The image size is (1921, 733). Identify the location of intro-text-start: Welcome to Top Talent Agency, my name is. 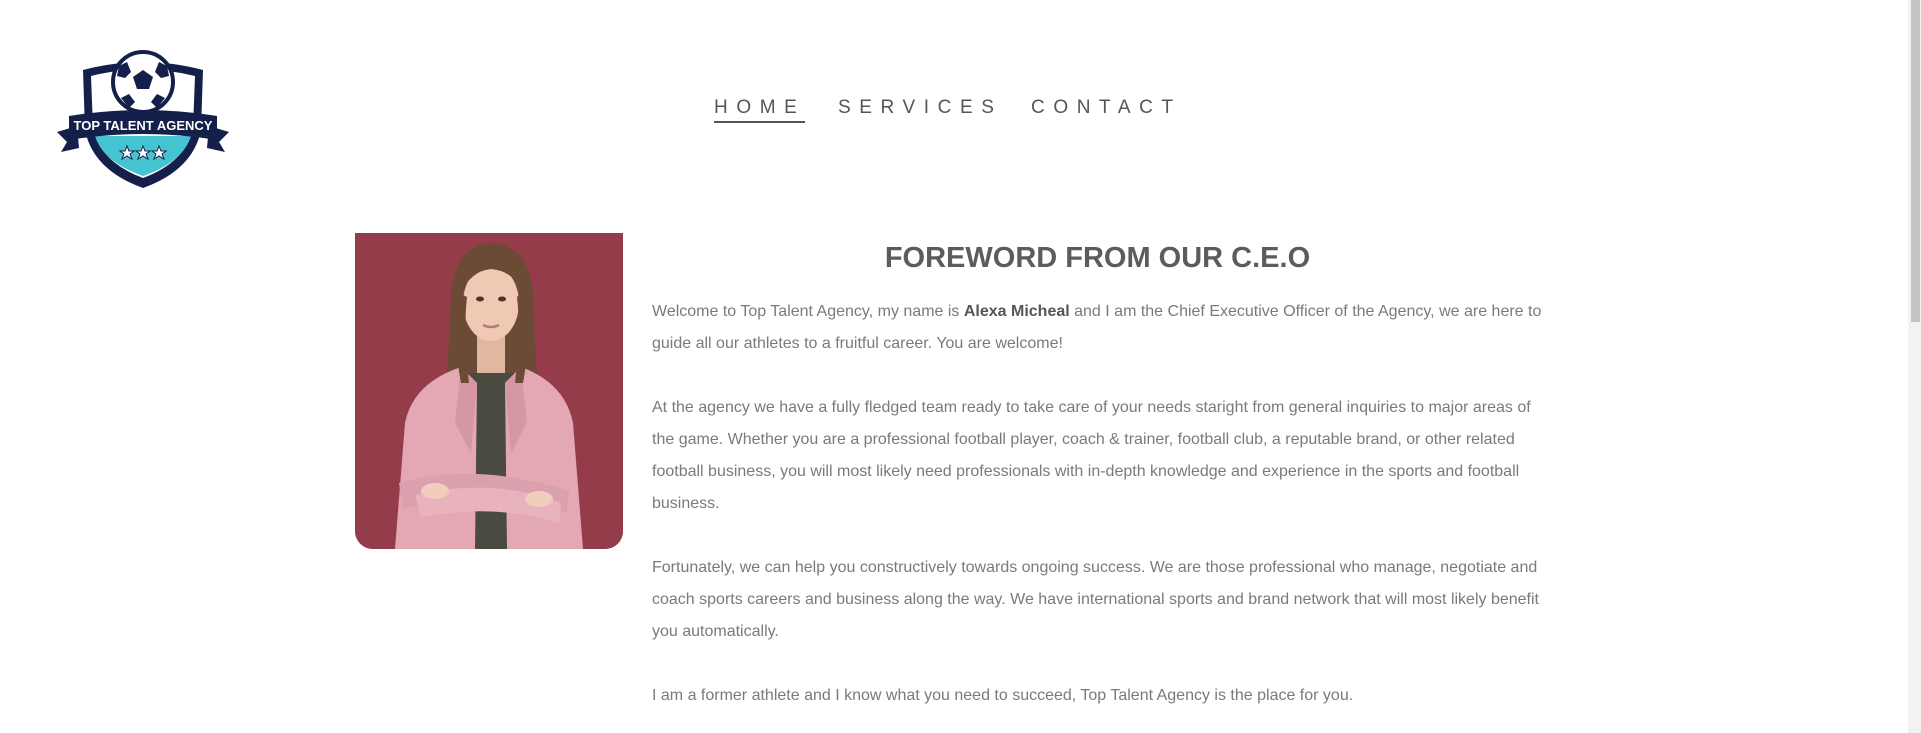
(808, 311).